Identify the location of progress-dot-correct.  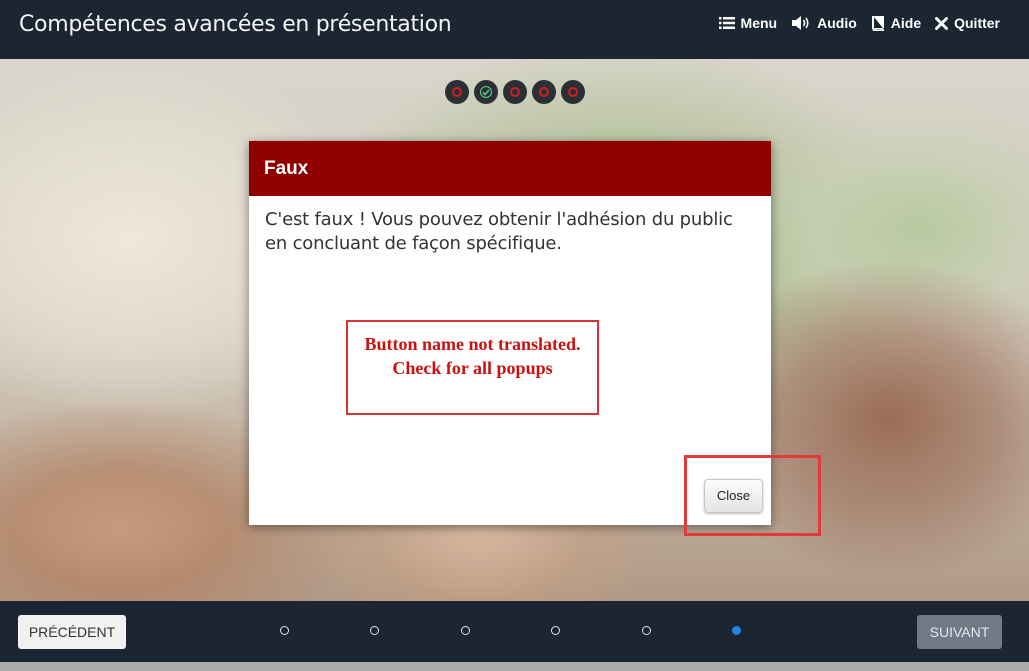
(486, 92).